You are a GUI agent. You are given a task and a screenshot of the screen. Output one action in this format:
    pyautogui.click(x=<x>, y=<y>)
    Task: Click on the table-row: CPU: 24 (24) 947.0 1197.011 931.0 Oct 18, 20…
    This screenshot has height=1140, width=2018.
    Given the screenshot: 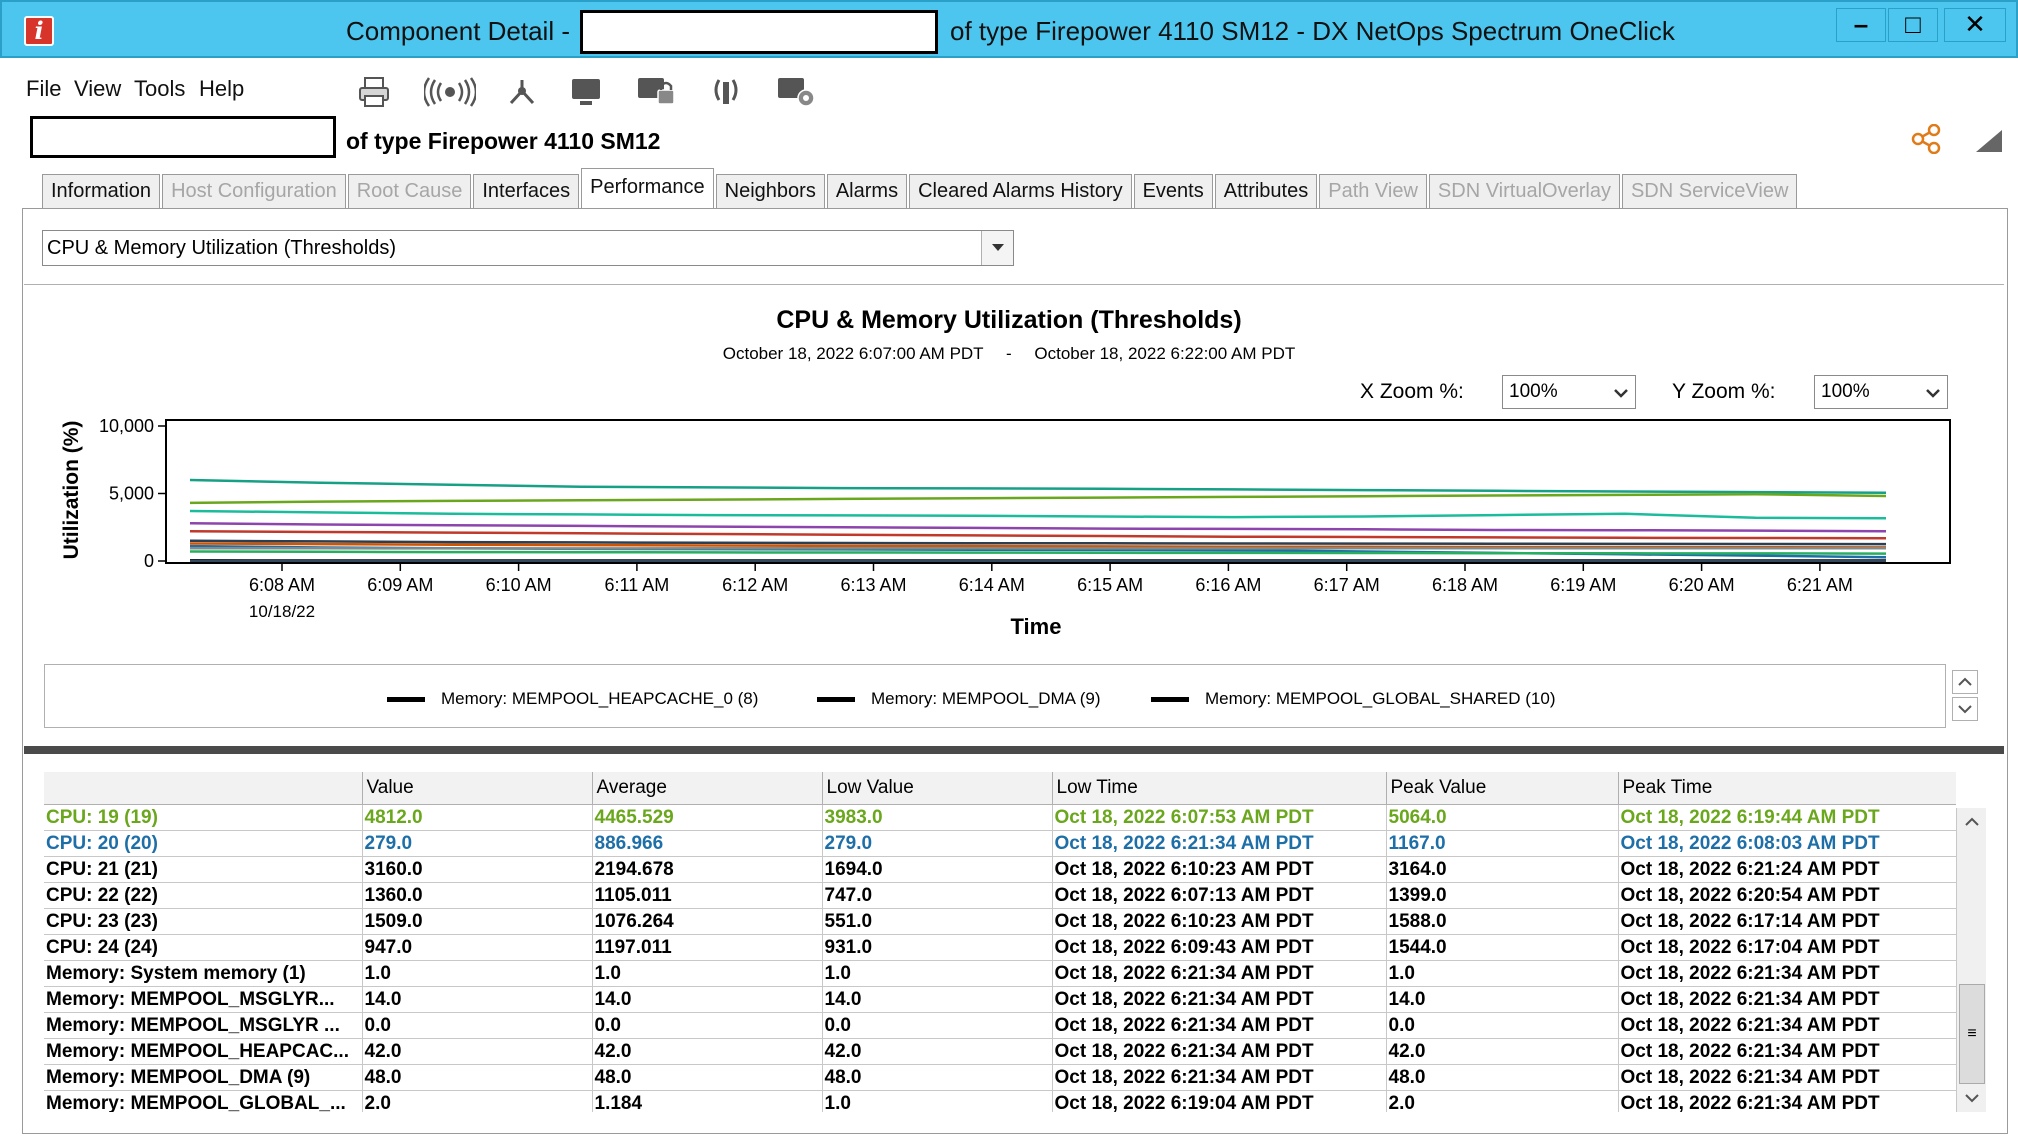 What is the action you would take?
    pyautogui.click(x=1000, y=947)
    